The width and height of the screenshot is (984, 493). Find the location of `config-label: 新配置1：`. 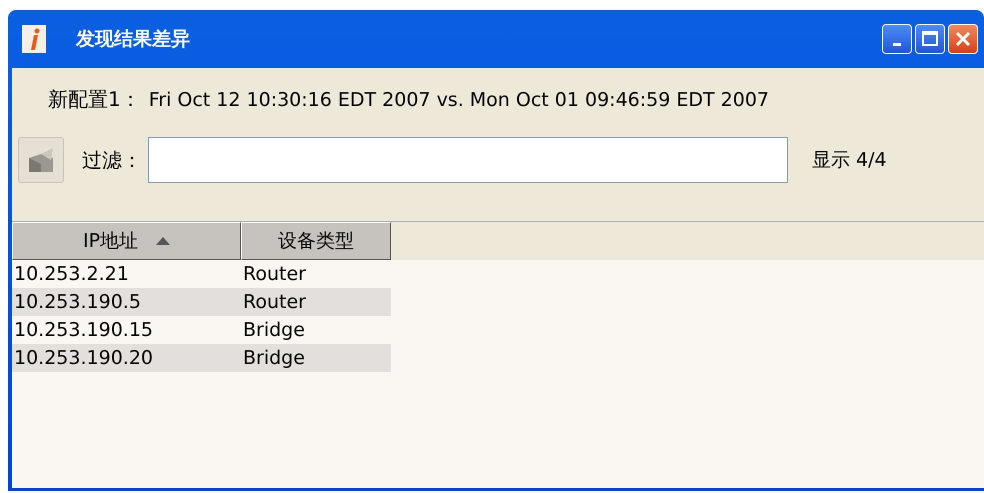

config-label: 新配置1： is located at coordinates (94, 99).